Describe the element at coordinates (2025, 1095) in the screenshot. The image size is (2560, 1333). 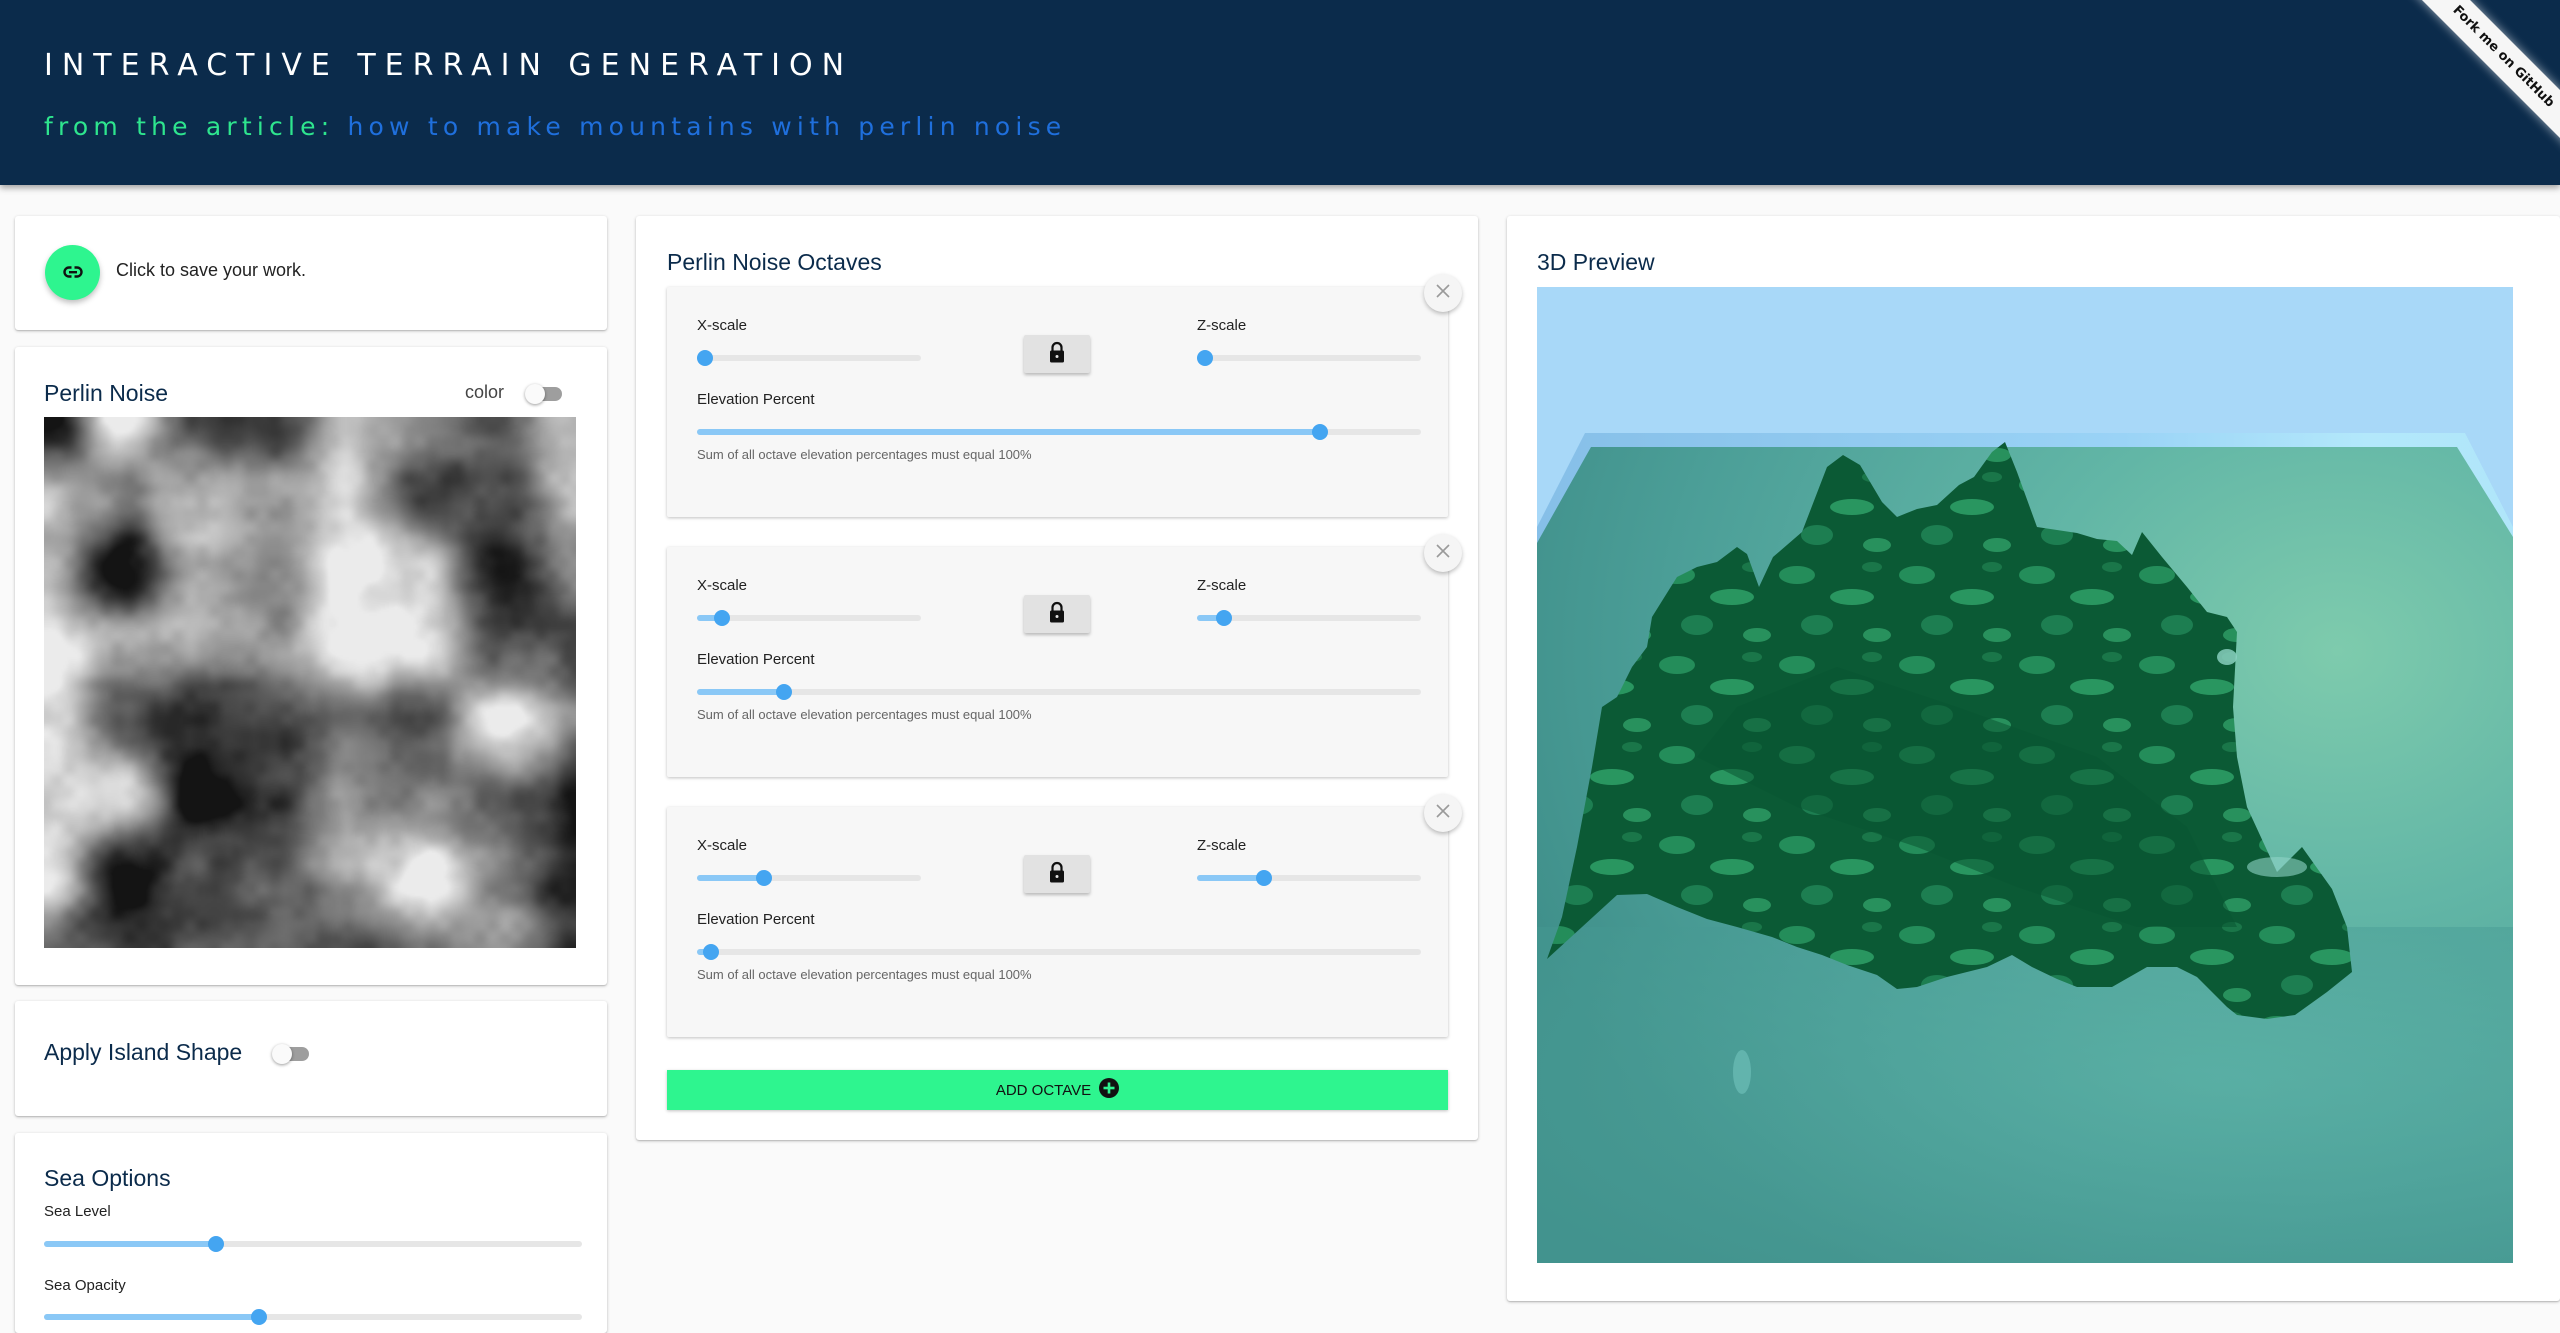
I see `water-foreground` at that location.